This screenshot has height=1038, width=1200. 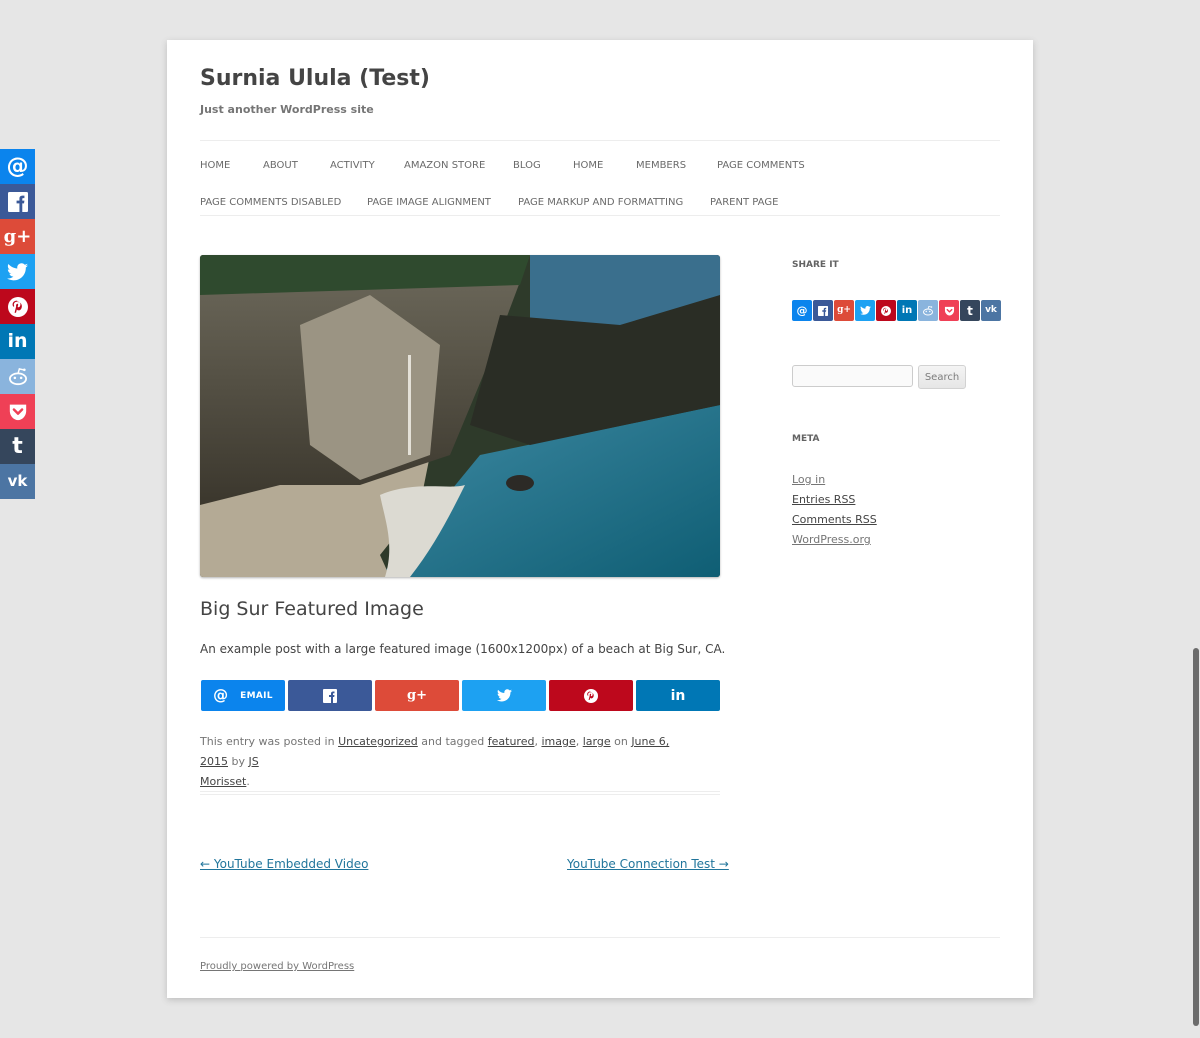 What do you see at coordinates (834, 519) in the screenshot?
I see `meta-link-comments-rss: Comments RSS` at bounding box center [834, 519].